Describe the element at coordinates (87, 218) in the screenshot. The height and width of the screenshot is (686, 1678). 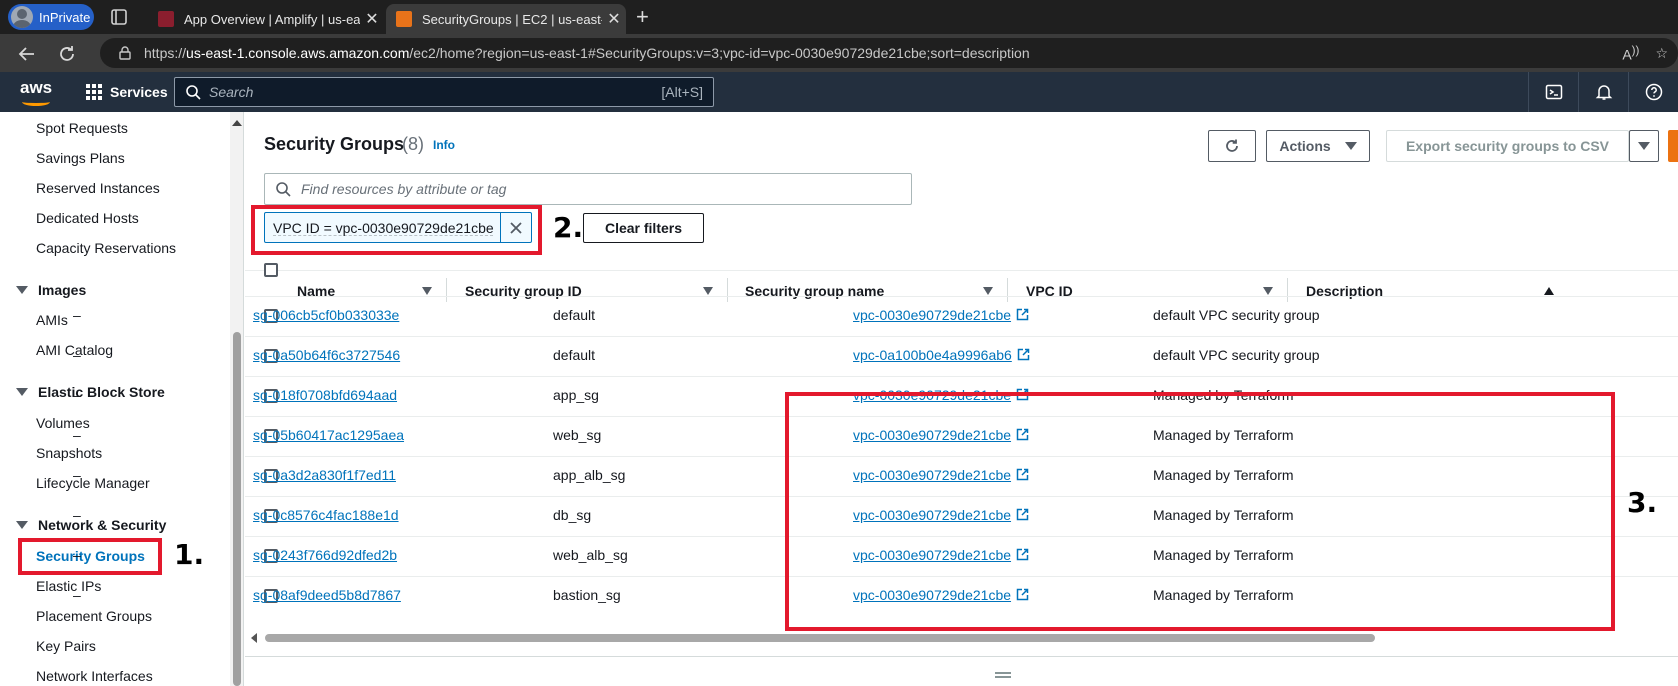
I see `sidebar-item-dedicated-hosts: Dedicated Hosts` at that location.